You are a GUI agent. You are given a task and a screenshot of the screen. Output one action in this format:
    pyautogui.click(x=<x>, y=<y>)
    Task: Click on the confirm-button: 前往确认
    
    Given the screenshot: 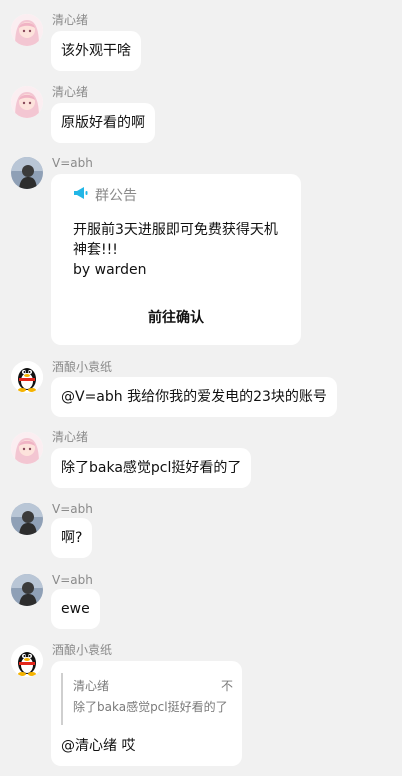 What is the action you would take?
    pyautogui.click(x=176, y=318)
    